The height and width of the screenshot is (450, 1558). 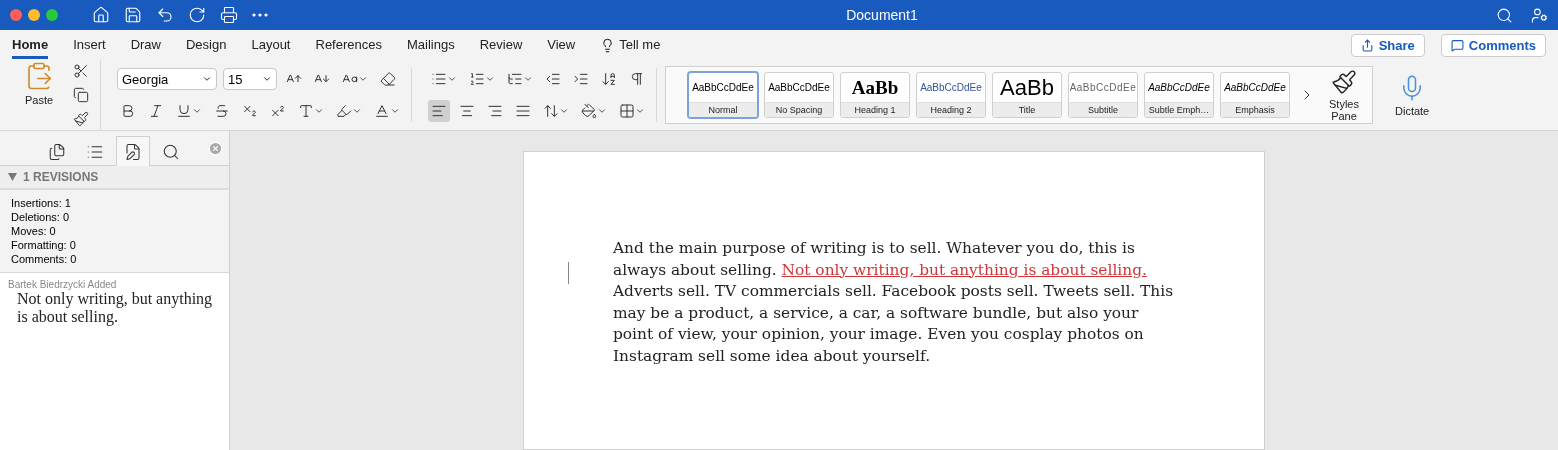 I want to click on home-icon, so click(x=101, y=15).